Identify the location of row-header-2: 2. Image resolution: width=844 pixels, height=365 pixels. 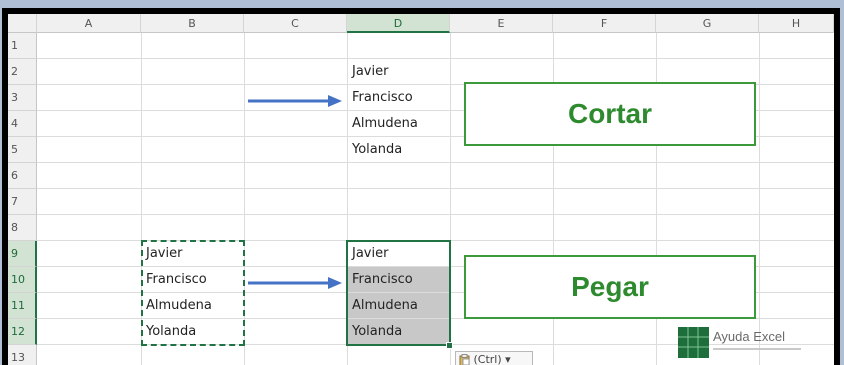
(22, 72).